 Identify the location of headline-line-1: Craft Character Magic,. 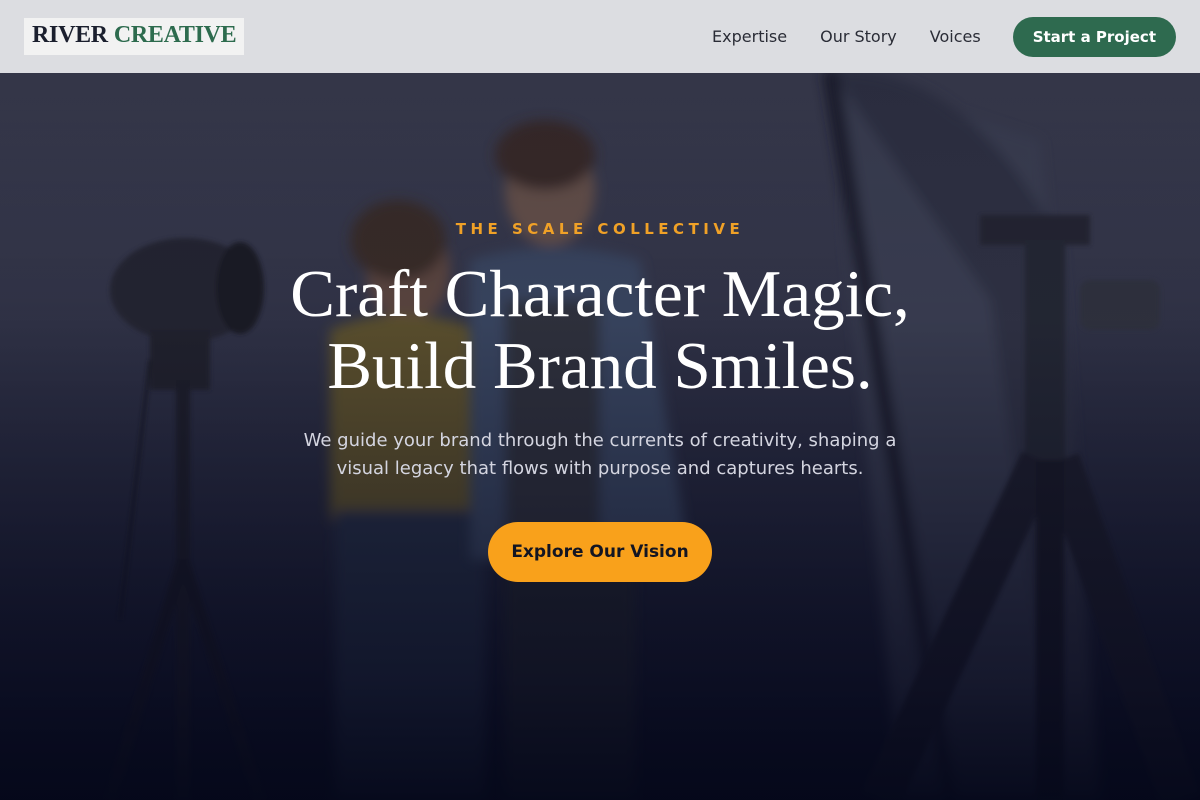
(600, 294).